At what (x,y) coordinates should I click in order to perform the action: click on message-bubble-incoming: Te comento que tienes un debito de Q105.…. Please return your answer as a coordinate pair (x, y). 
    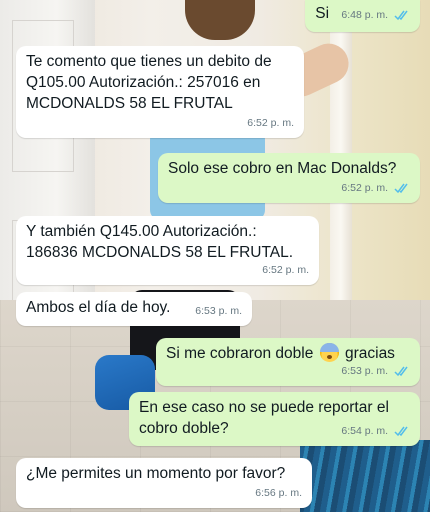
    Looking at the image, I should click on (160, 92).